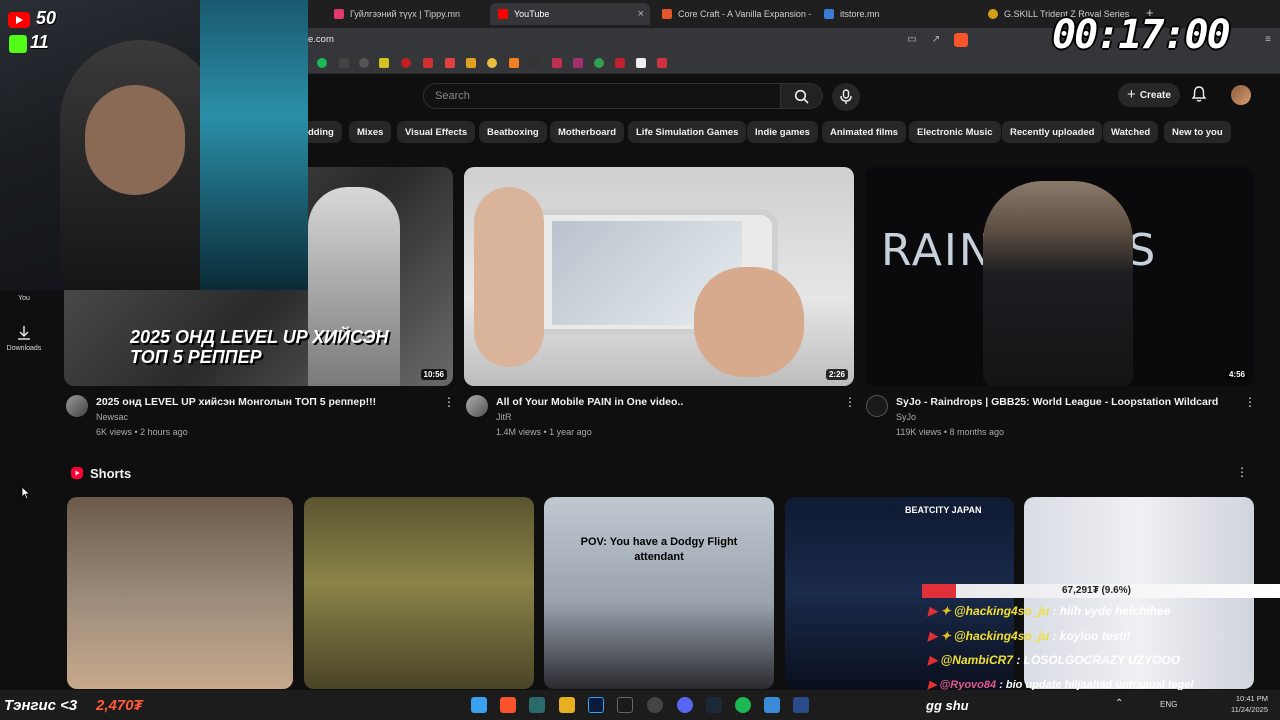  I want to click on chip: Indie games, so click(782, 132).